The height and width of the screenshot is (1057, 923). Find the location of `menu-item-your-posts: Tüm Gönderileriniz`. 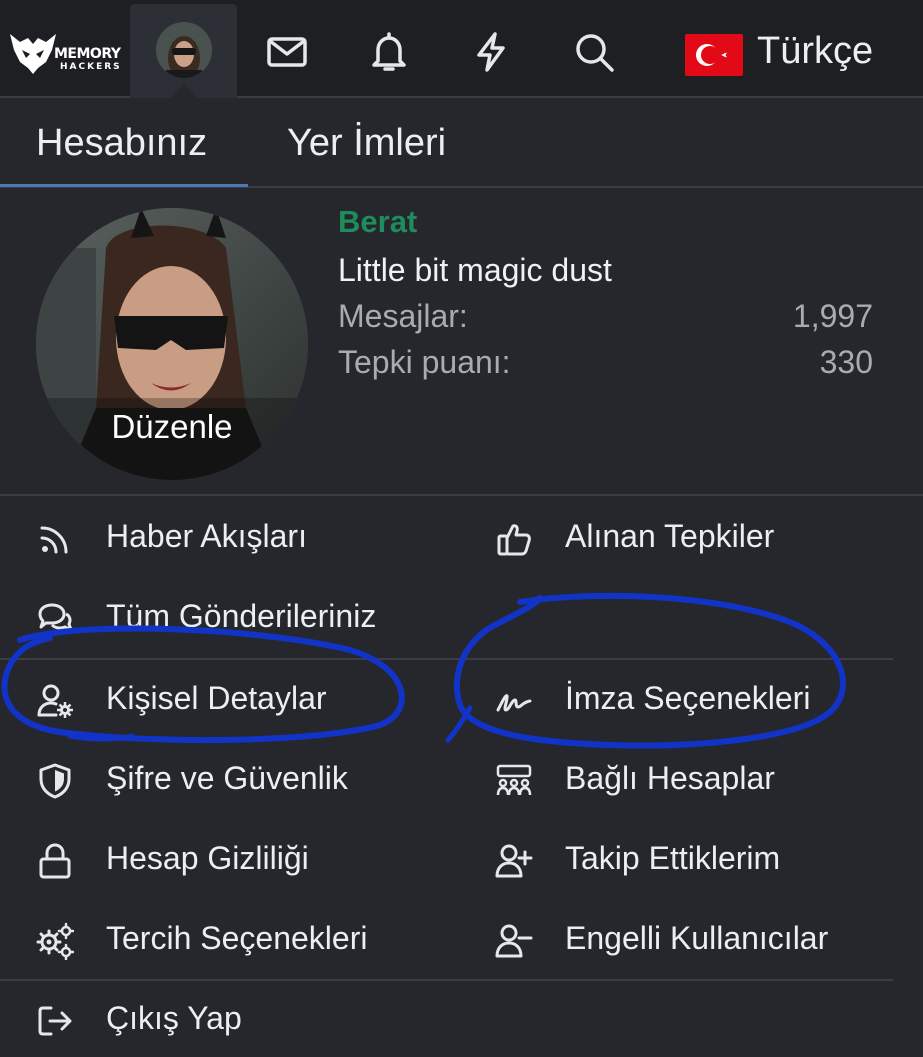

menu-item-your-posts: Tüm Gönderileriniz is located at coordinates (246, 618).